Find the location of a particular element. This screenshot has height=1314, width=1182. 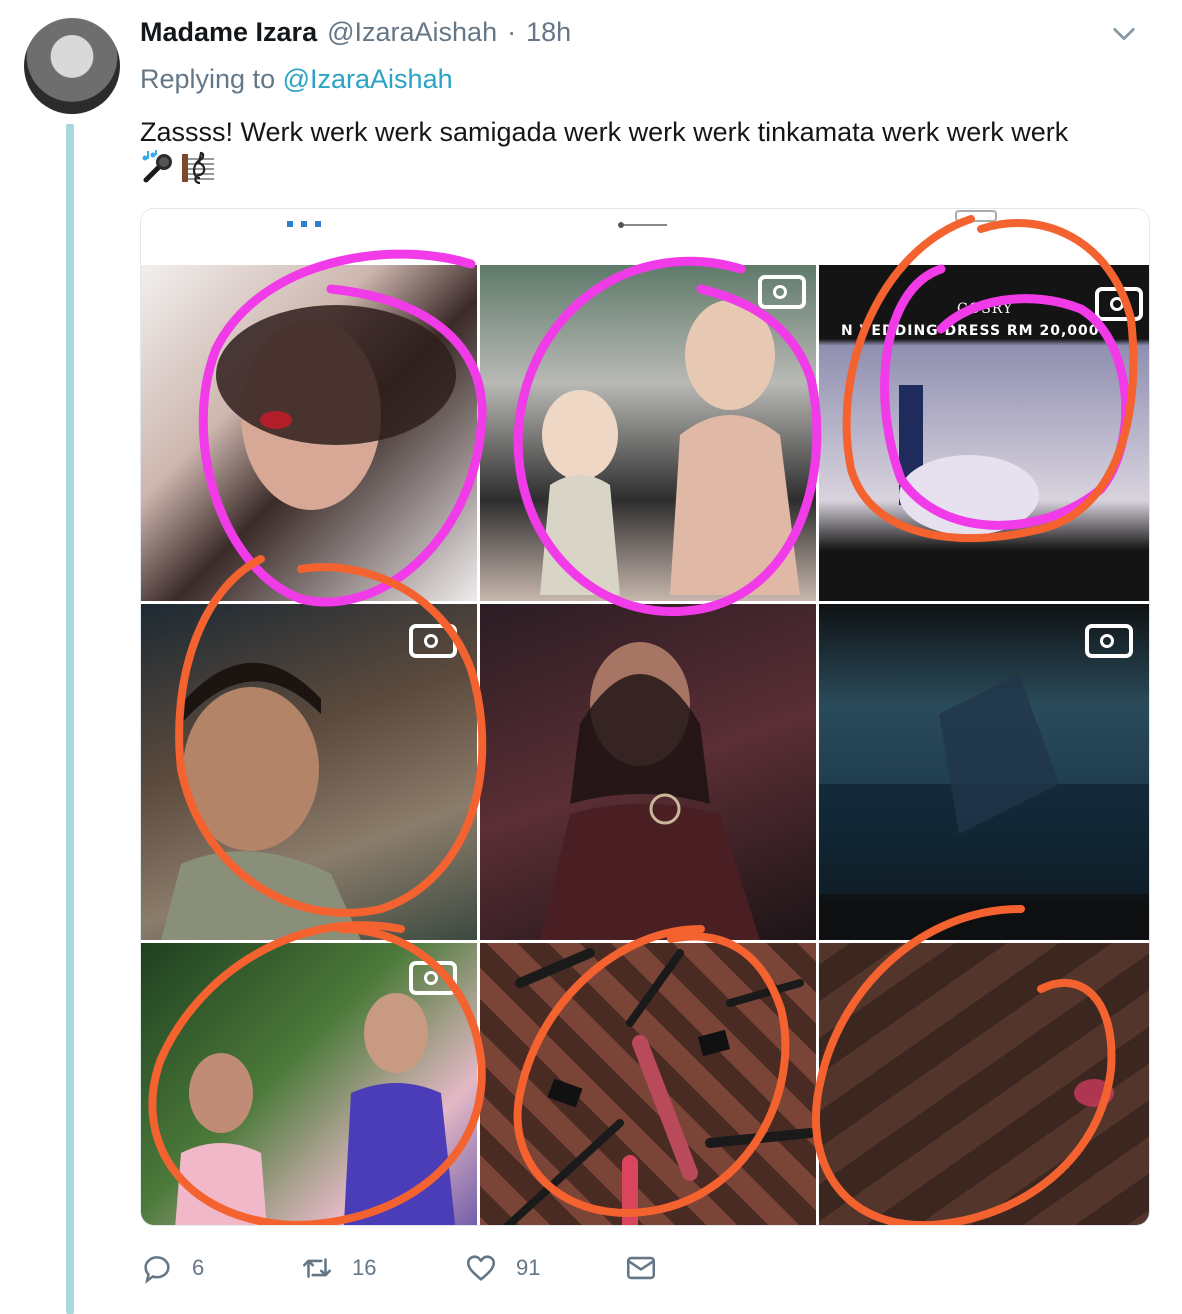

retweet-count: 16 is located at coordinates (364, 1267).